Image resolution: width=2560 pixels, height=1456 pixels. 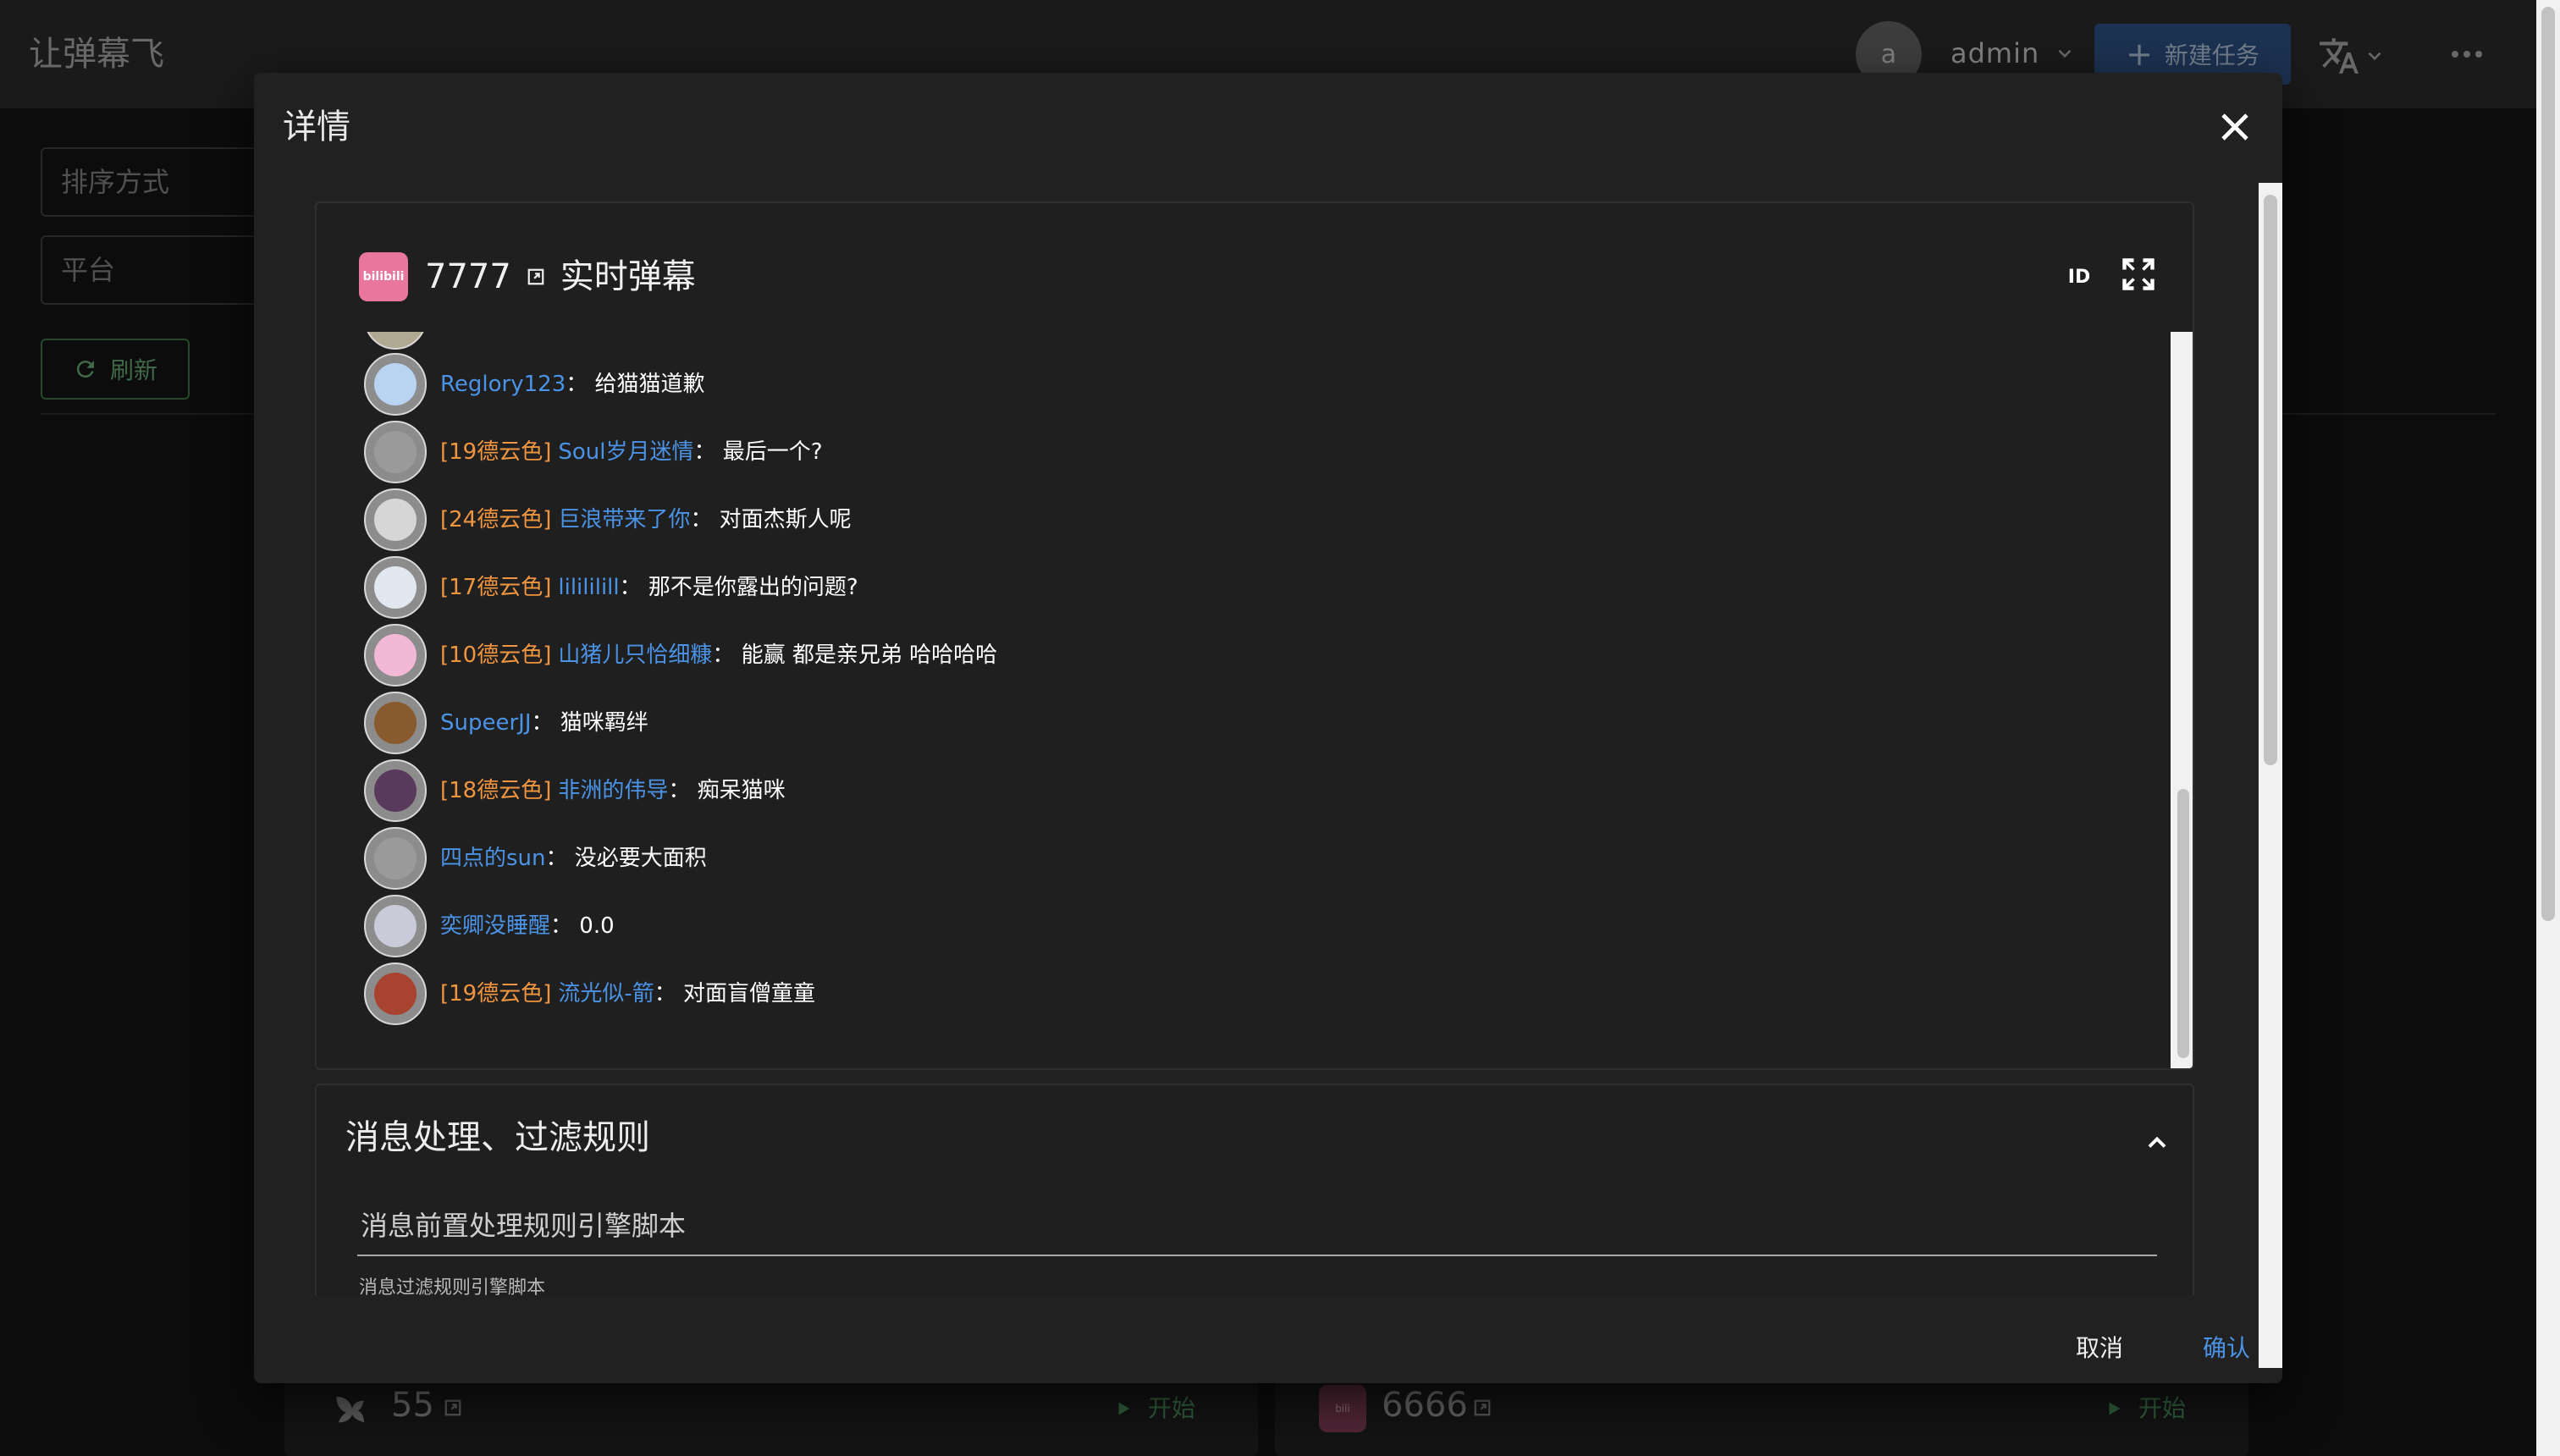 I want to click on danmaku-content: 对面杰斯人呢, so click(x=785, y=519).